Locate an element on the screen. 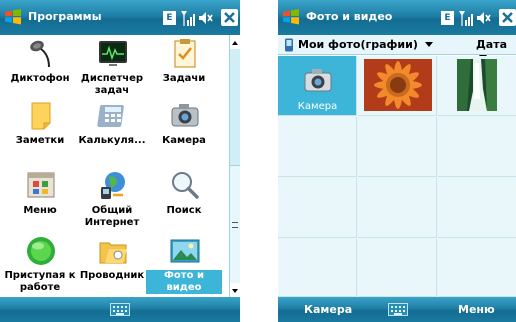  program-label: Приступая к работе is located at coordinates (40, 281).